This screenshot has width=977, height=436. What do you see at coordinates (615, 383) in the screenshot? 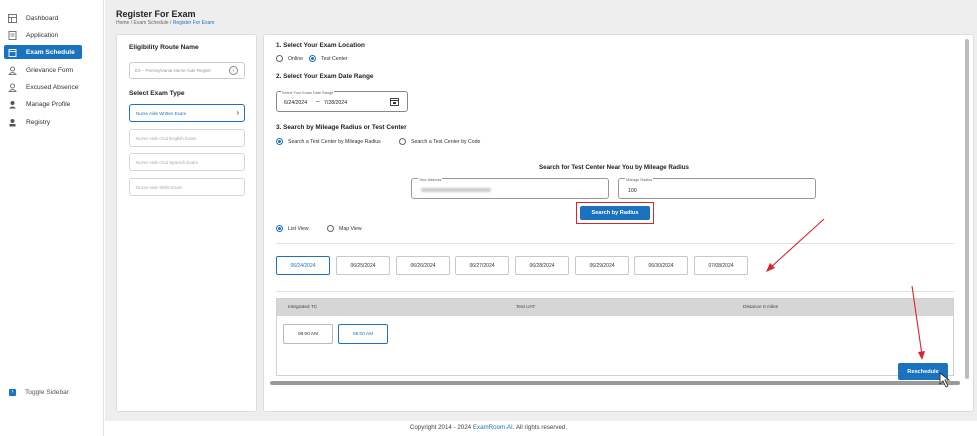
I see `horizontal-scrollbar` at bounding box center [615, 383].